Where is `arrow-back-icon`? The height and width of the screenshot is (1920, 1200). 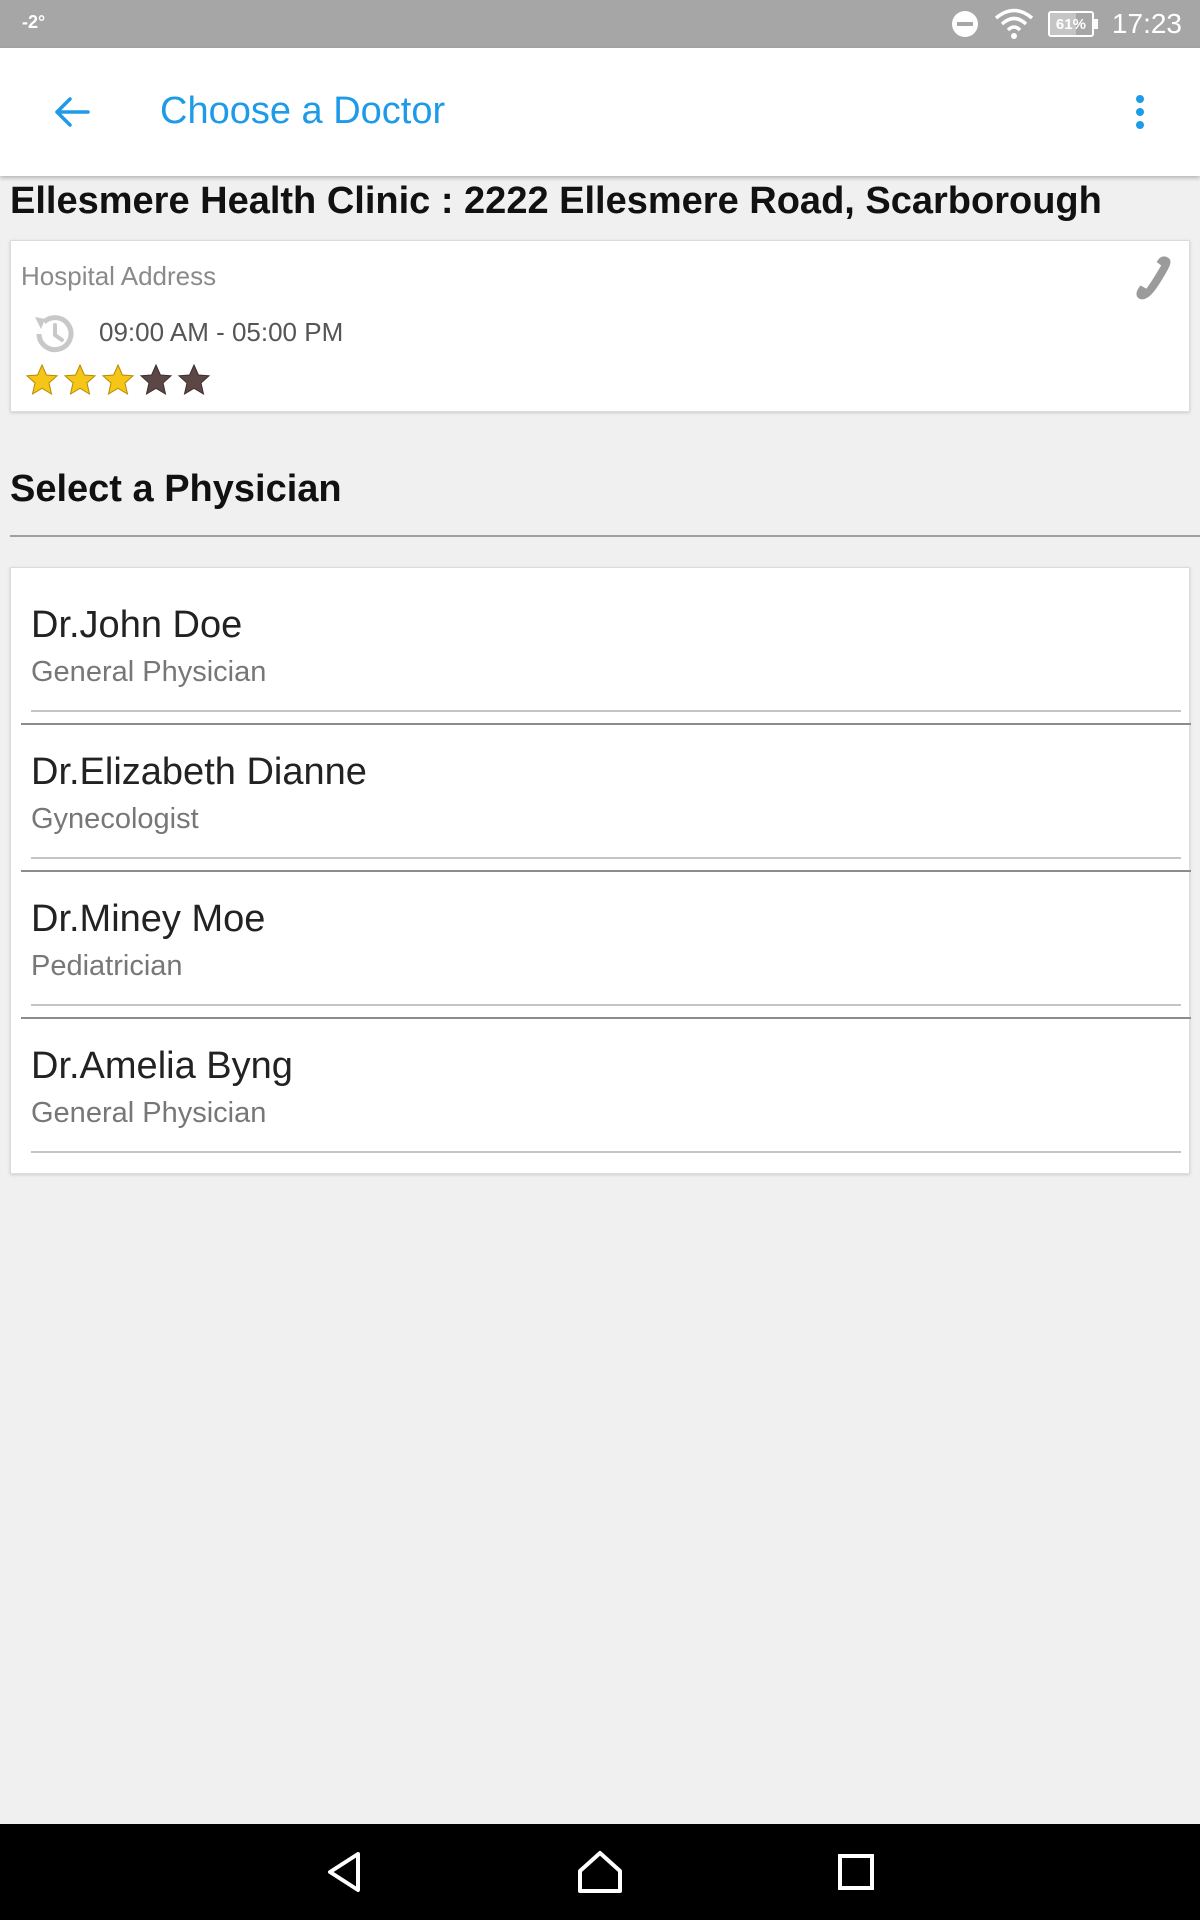
arrow-back-icon is located at coordinates (72, 112).